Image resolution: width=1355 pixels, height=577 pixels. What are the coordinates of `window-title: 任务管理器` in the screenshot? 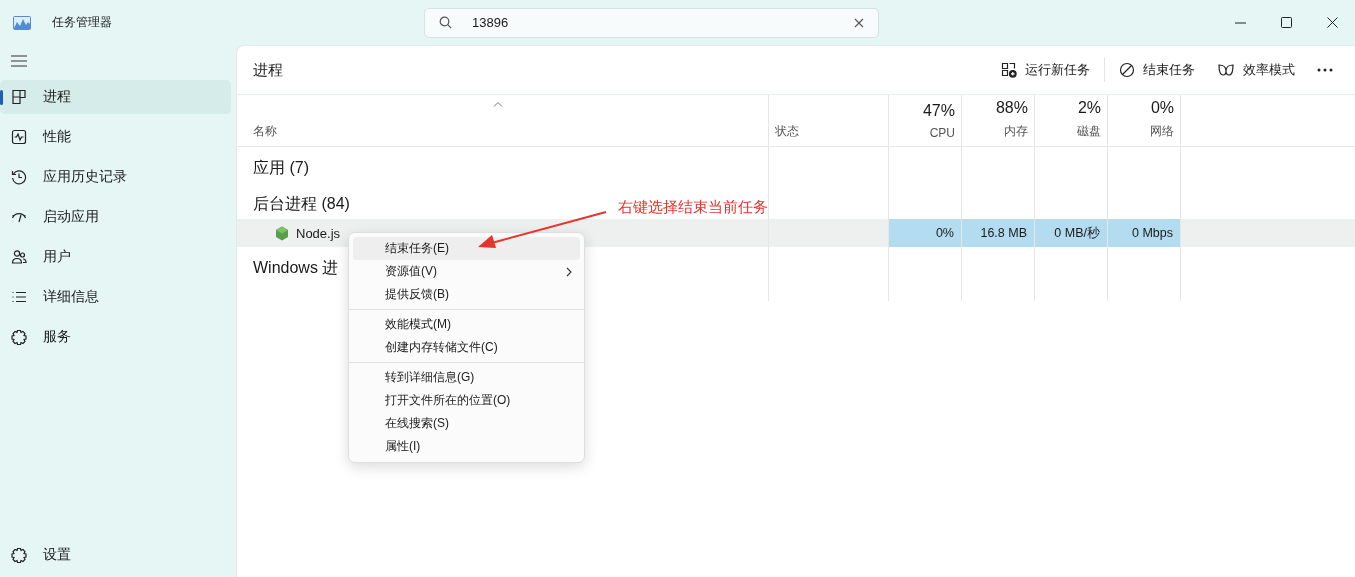 It's located at (82, 22).